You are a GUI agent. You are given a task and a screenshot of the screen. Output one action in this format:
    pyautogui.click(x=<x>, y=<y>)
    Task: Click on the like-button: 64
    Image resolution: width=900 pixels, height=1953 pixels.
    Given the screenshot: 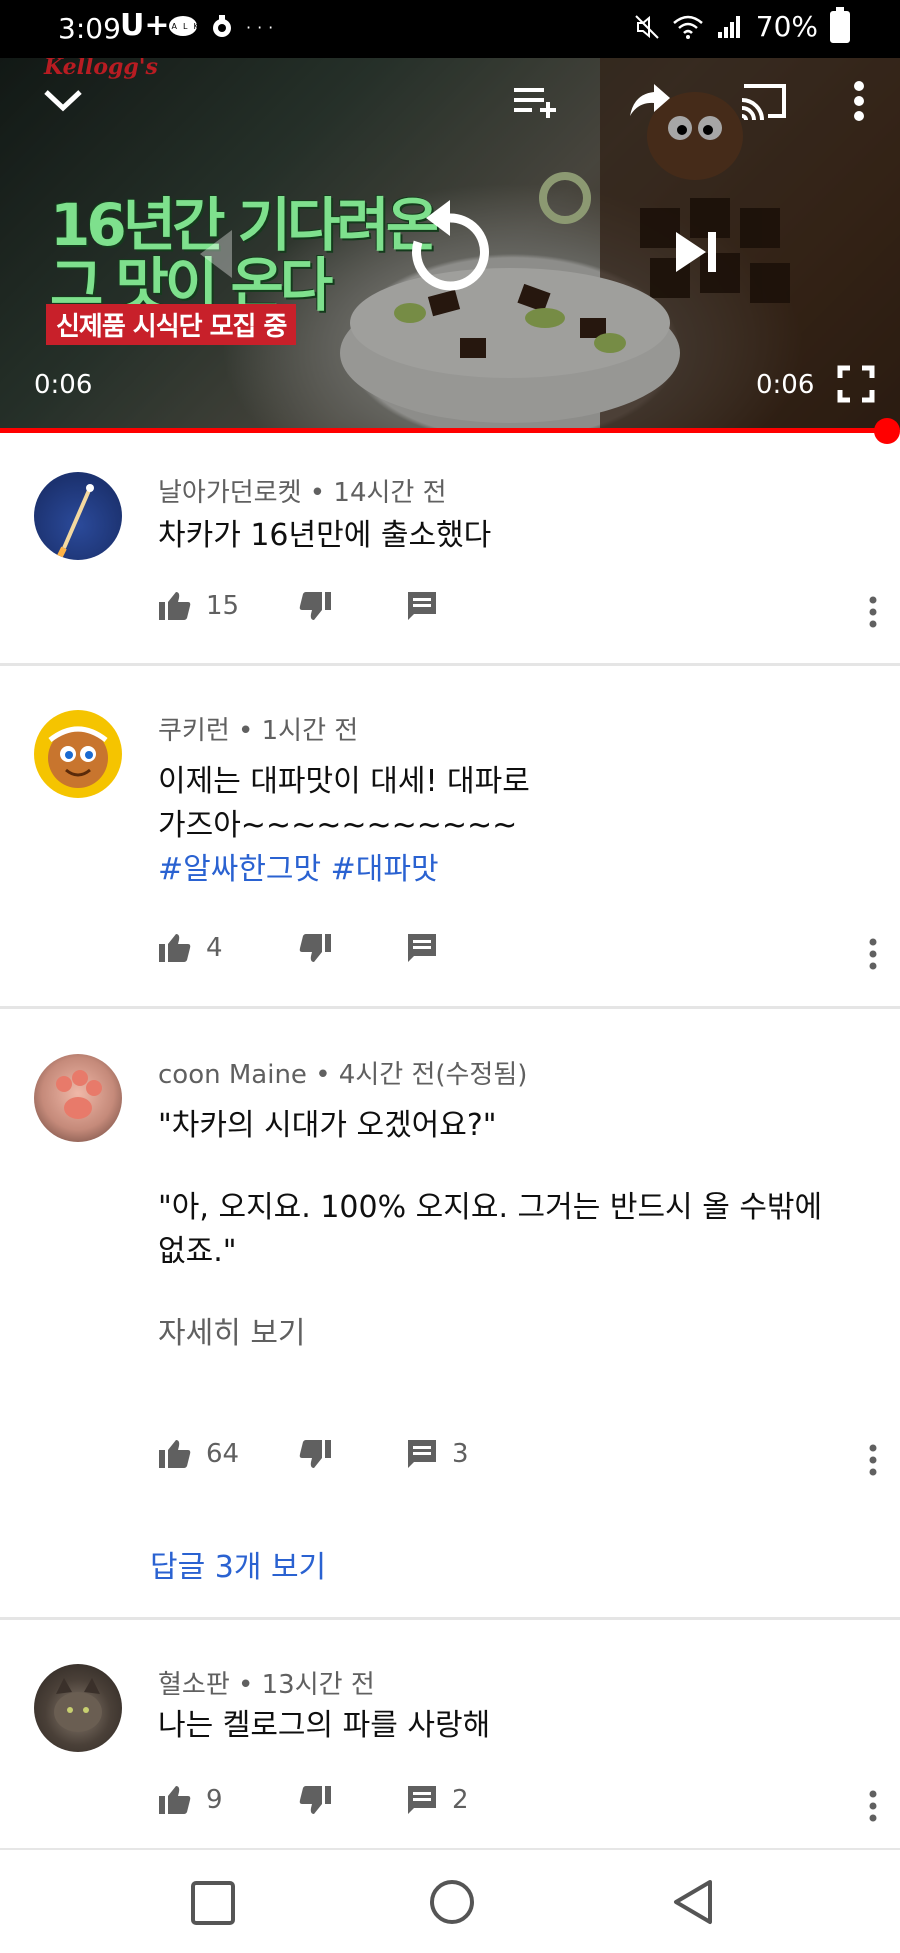 What is the action you would take?
    pyautogui.click(x=198, y=1454)
    